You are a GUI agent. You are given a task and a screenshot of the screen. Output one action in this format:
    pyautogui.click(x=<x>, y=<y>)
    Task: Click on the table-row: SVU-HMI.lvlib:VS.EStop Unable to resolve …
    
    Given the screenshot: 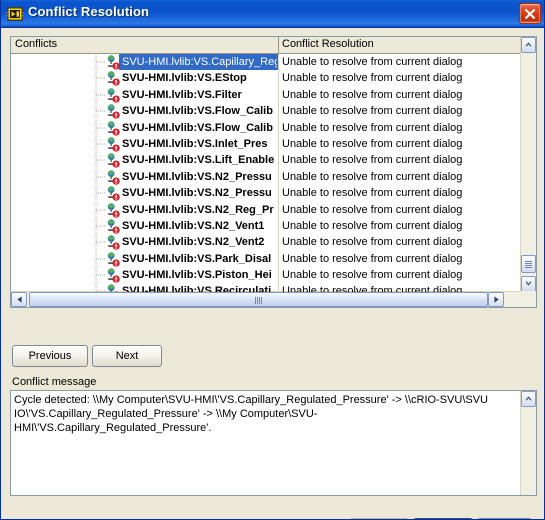 What is the action you would take?
    pyautogui.click(x=273, y=78)
    